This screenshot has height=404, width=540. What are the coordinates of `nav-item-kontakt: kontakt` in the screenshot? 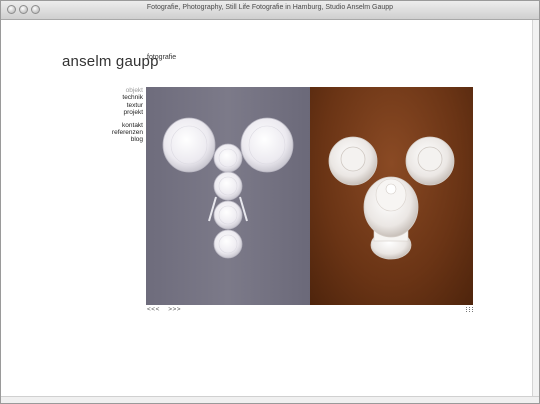 It's located at (122, 125).